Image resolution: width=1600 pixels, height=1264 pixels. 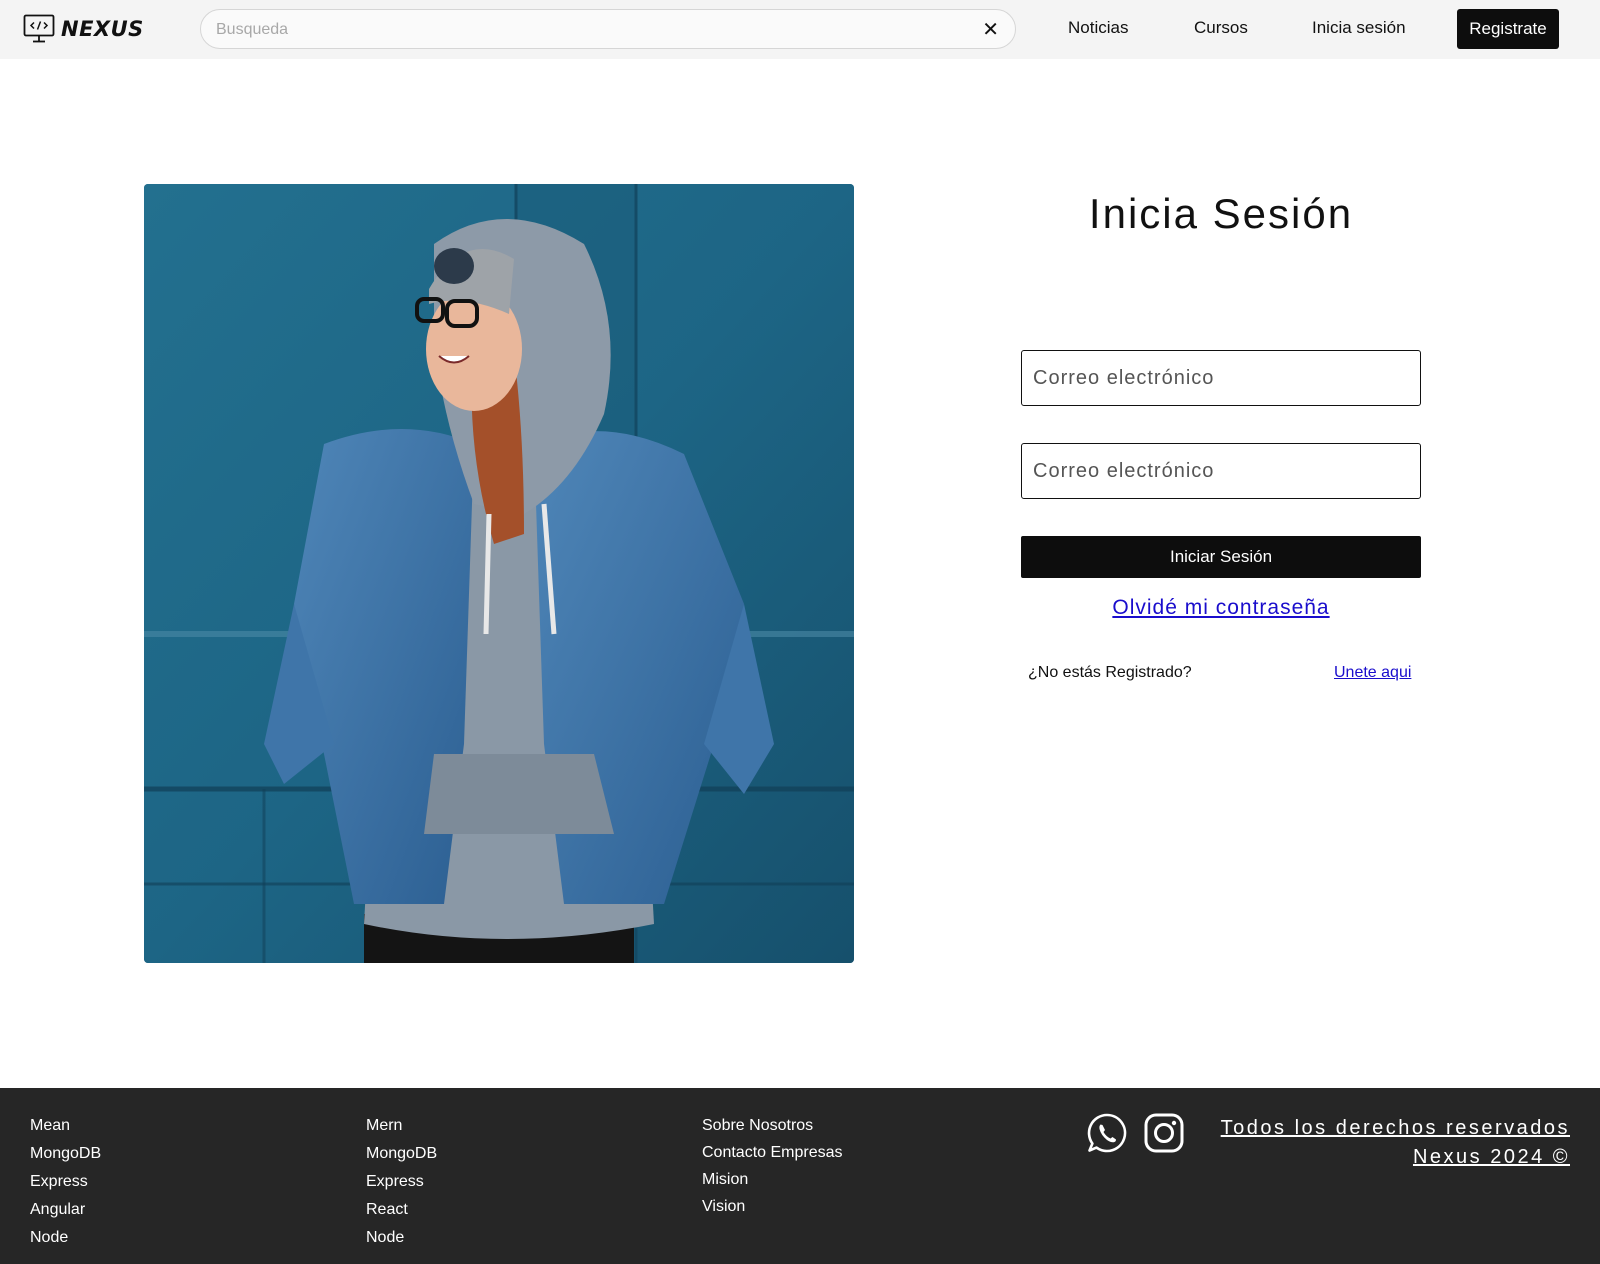 I want to click on brand-logo: NEXUS, so click(x=83, y=29).